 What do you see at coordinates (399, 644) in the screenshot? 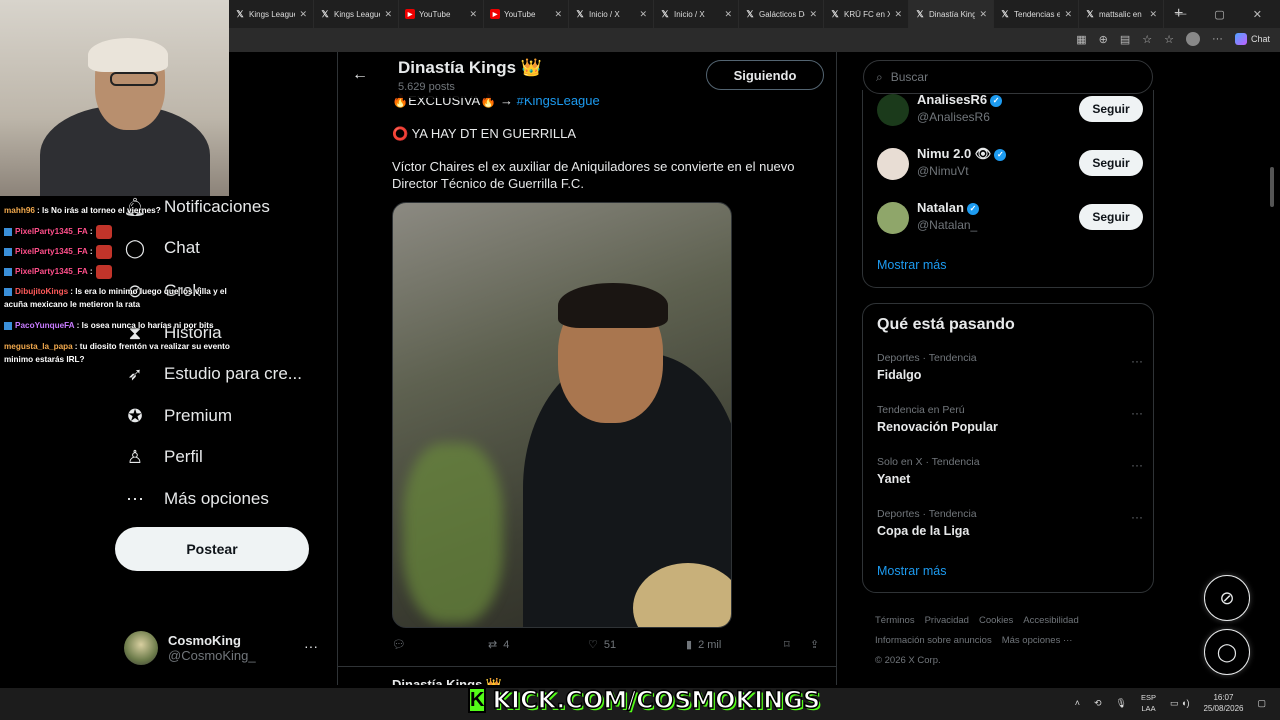
I see `reply-button: 💬︎` at bounding box center [399, 644].